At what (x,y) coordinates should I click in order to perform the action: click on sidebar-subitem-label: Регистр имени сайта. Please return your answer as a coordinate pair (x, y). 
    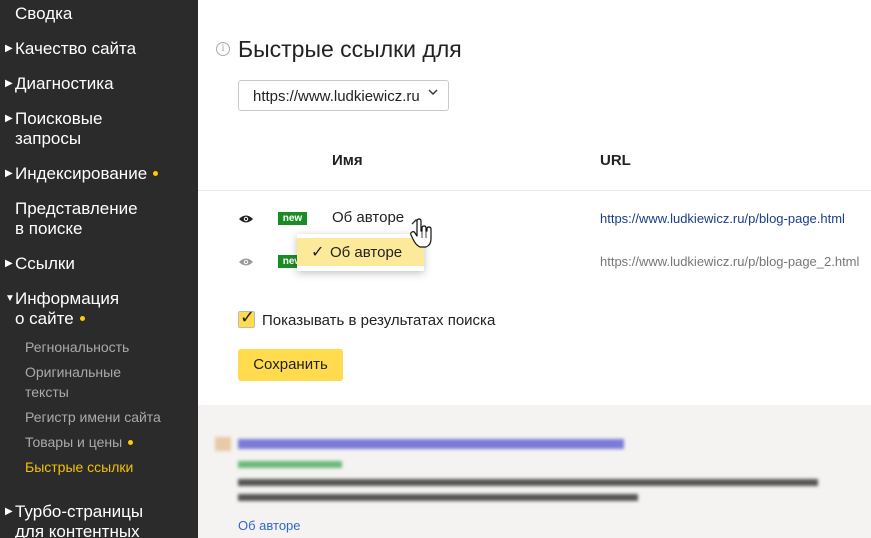
    Looking at the image, I should click on (93, 417).